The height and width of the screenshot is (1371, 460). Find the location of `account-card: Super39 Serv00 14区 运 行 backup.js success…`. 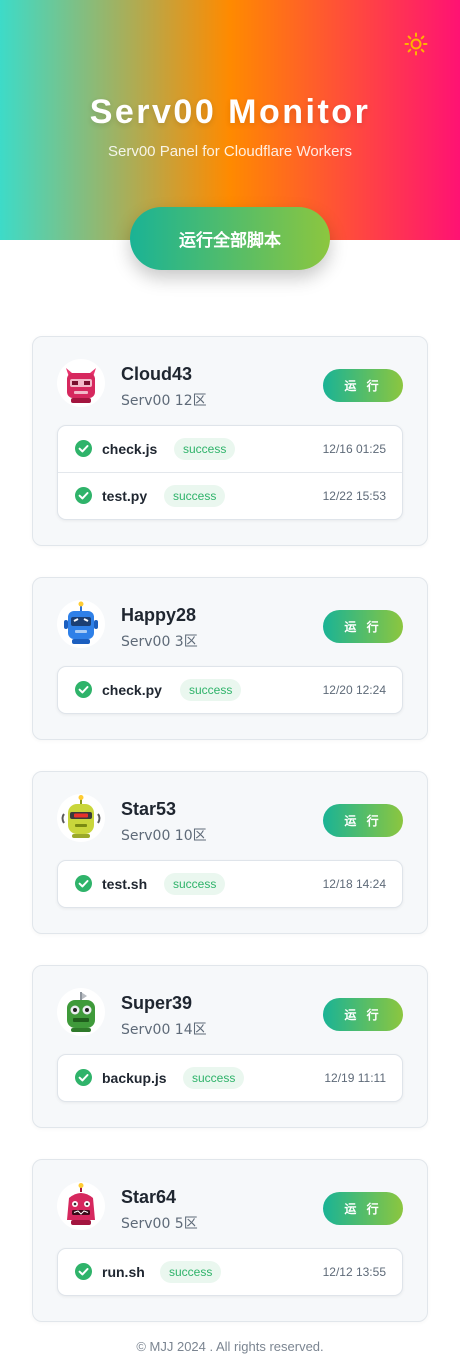

account-card: Super39 Serv00 14区 运 行 backup.js success… is located at coordinates (230, 1046).